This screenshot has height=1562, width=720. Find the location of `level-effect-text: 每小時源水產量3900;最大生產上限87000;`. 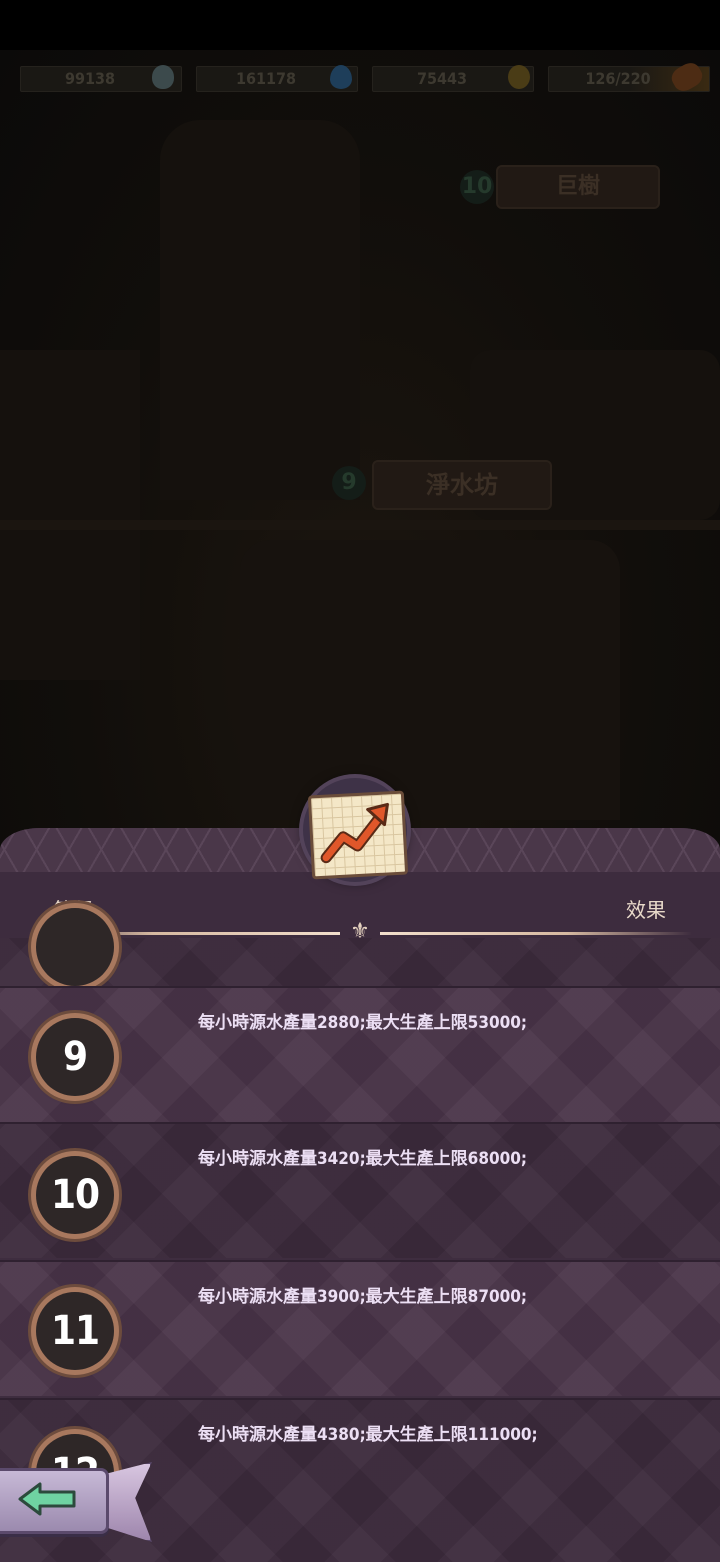

level-effect-text: 每小時源水產量3900;最大生產上限87000; is located at coordinates (363, 1297).